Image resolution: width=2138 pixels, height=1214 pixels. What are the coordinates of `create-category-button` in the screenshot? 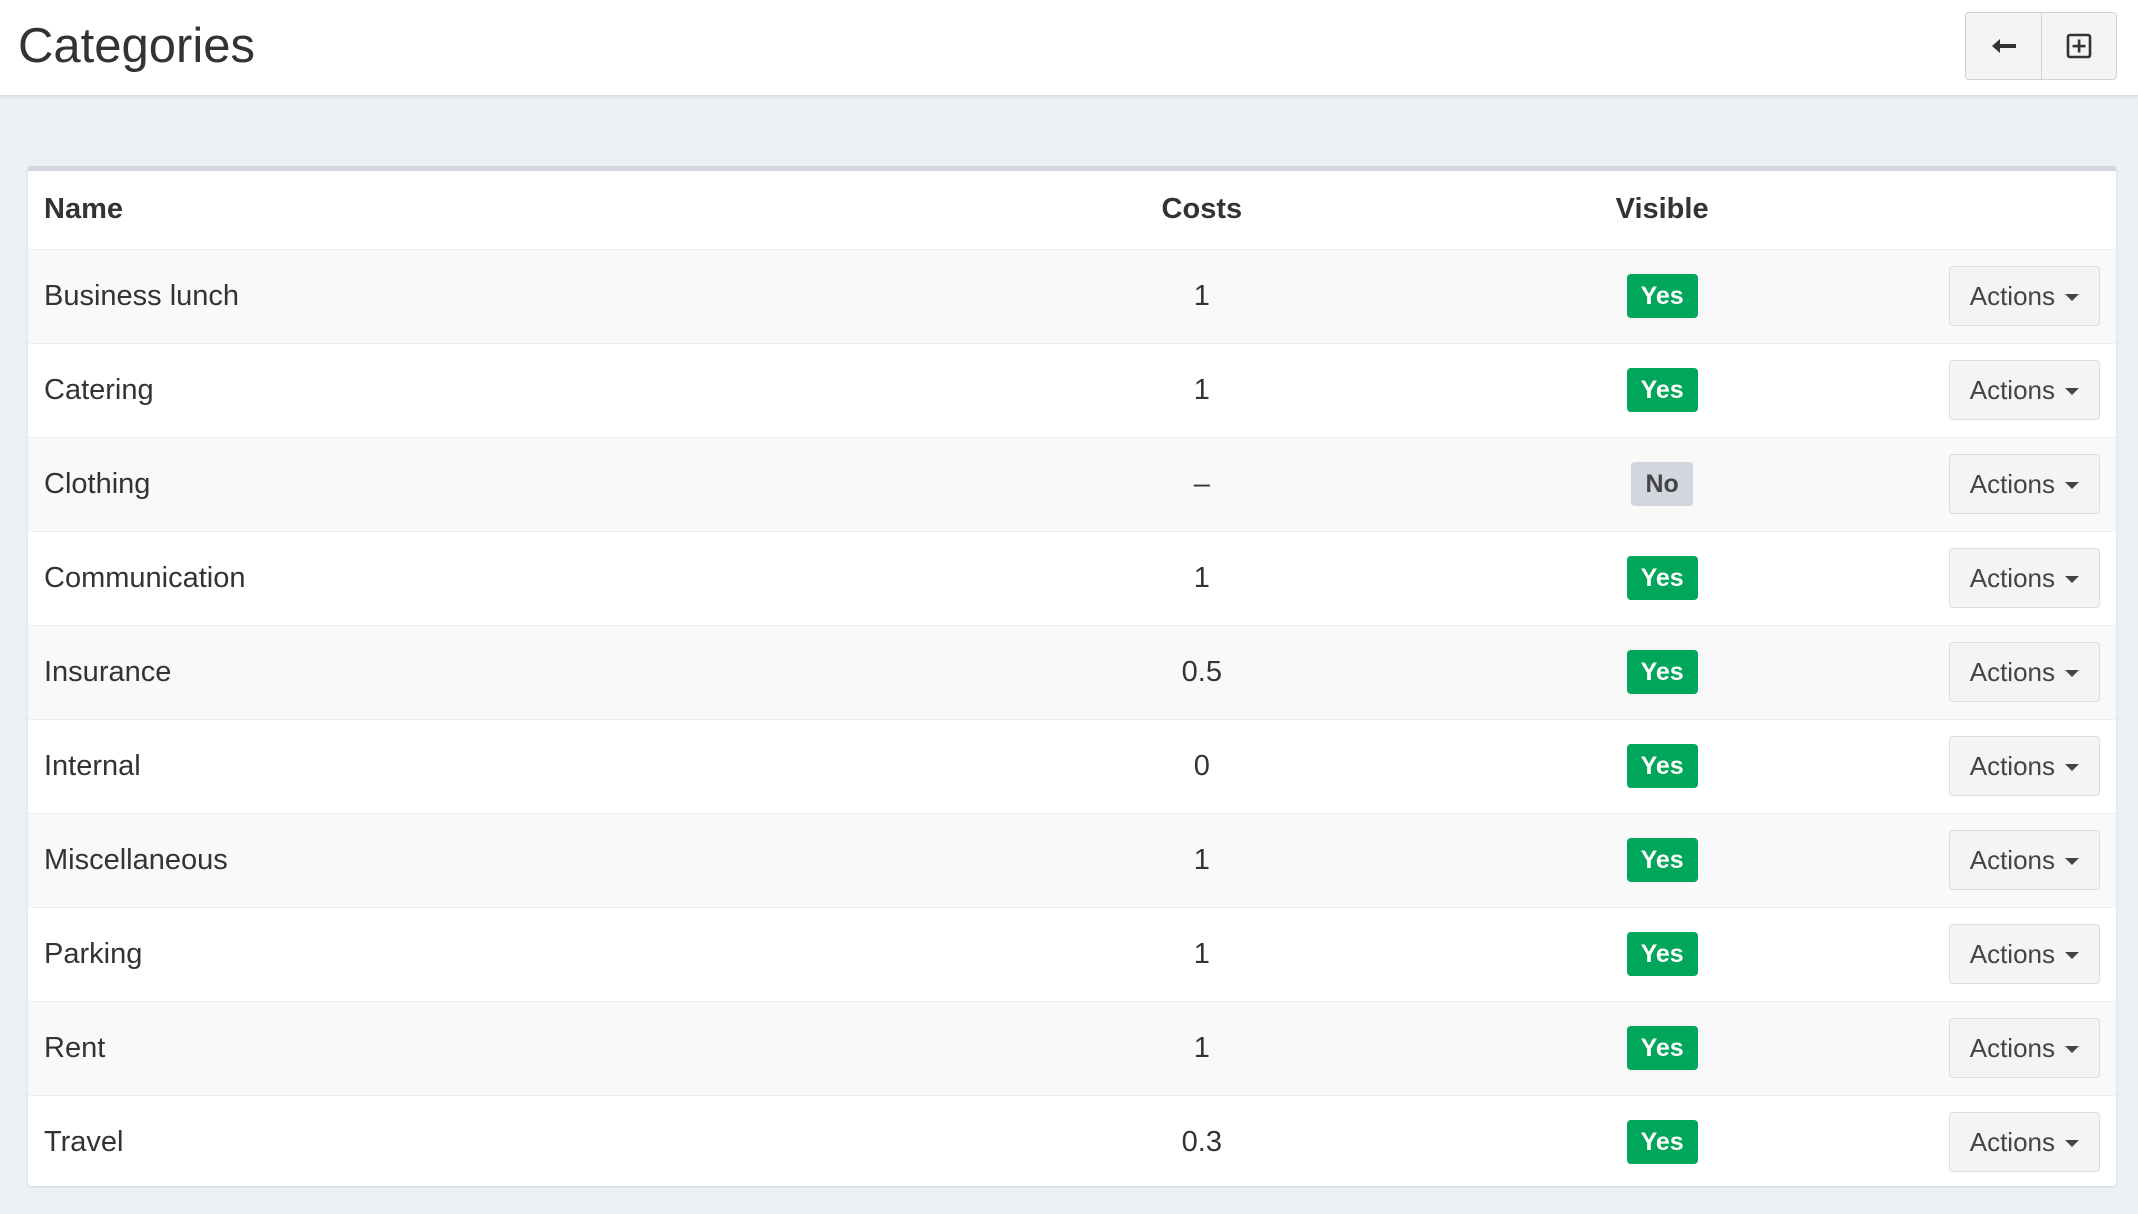 It's located at (2078, 46).